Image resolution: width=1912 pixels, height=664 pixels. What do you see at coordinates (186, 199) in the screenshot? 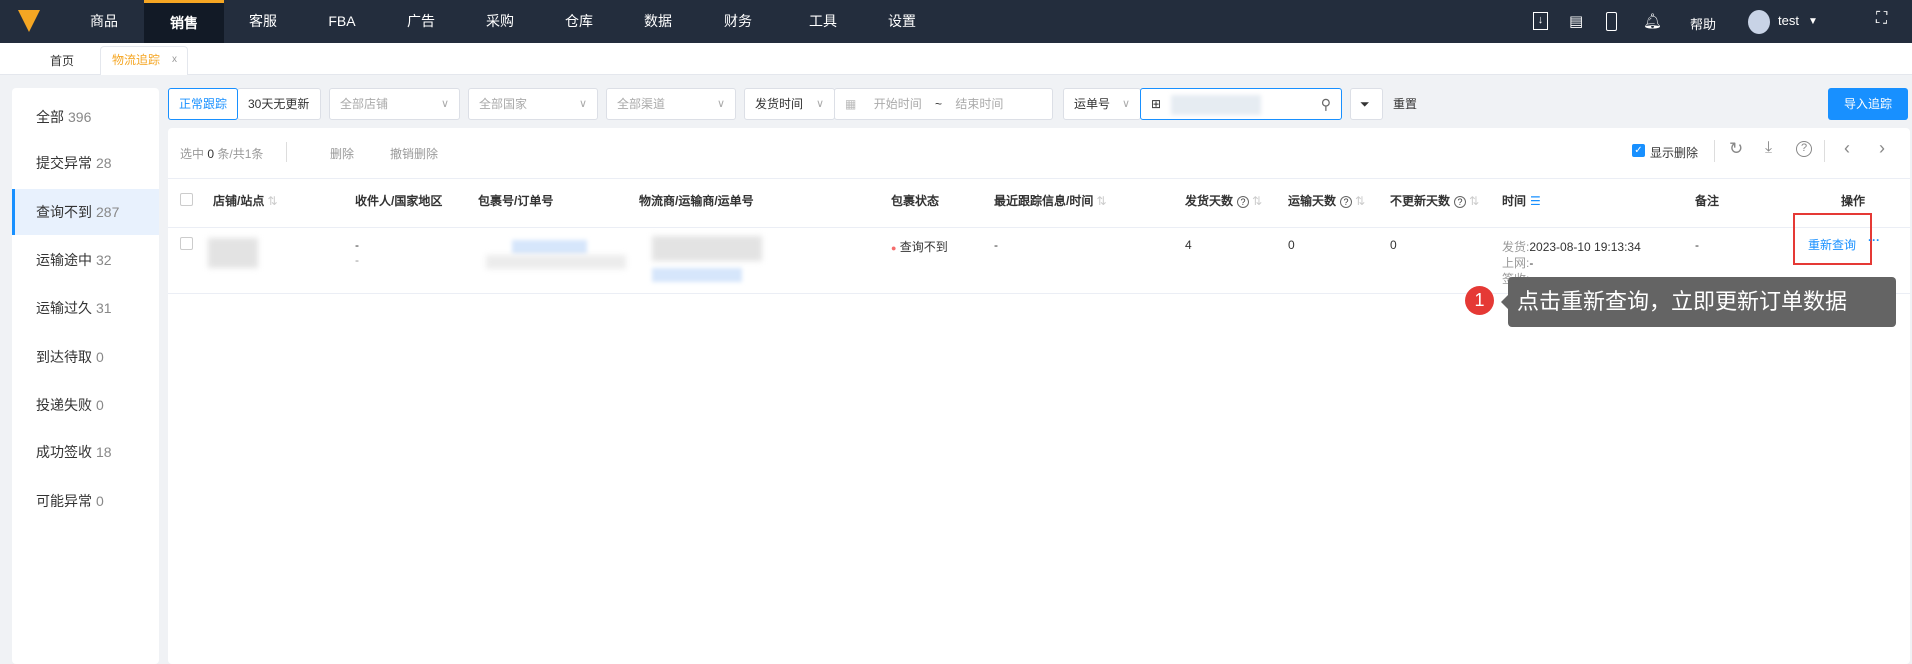
I see `select-all-checkbox` at bounding box center [186, 199].